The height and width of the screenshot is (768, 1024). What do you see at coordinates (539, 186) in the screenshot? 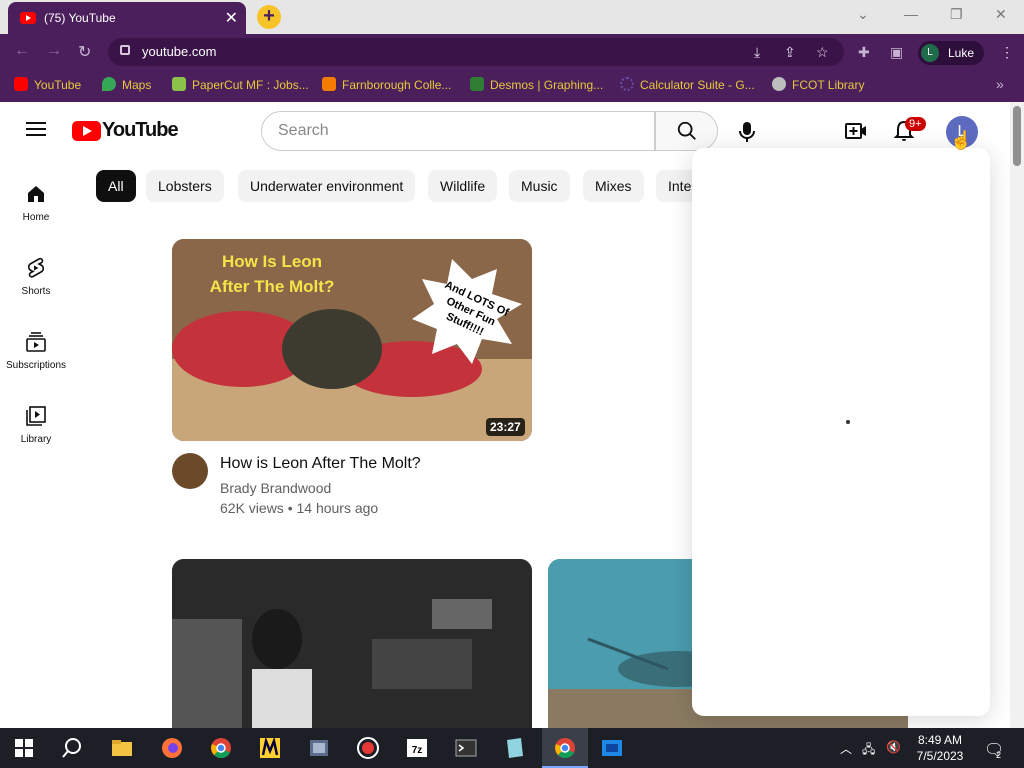
I see `chip-music: Music` at bounding box center [539, 186].